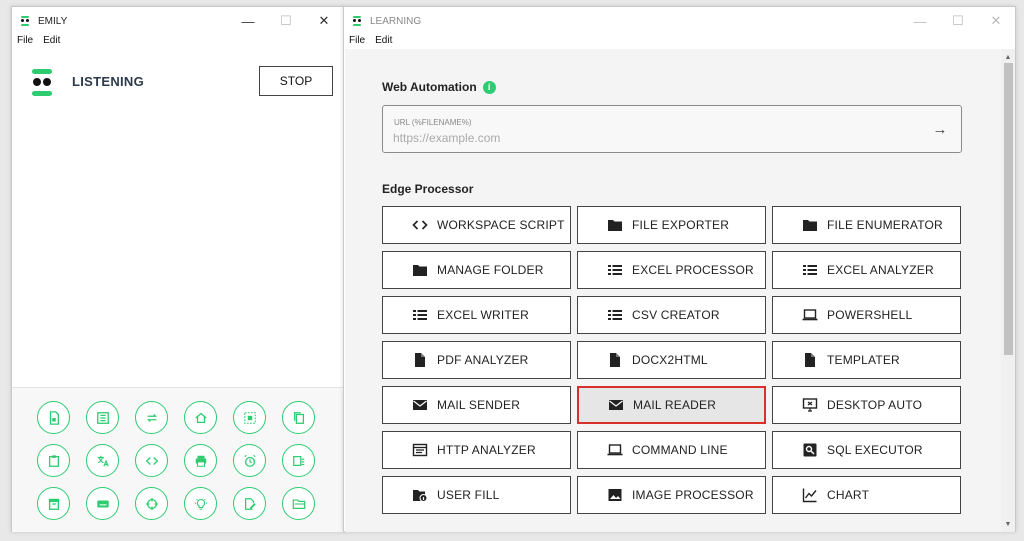  Describe the element at coordinates (880, 270) in the screenshot. I see `tile-label: EXCEL ANALYZER` at that location.